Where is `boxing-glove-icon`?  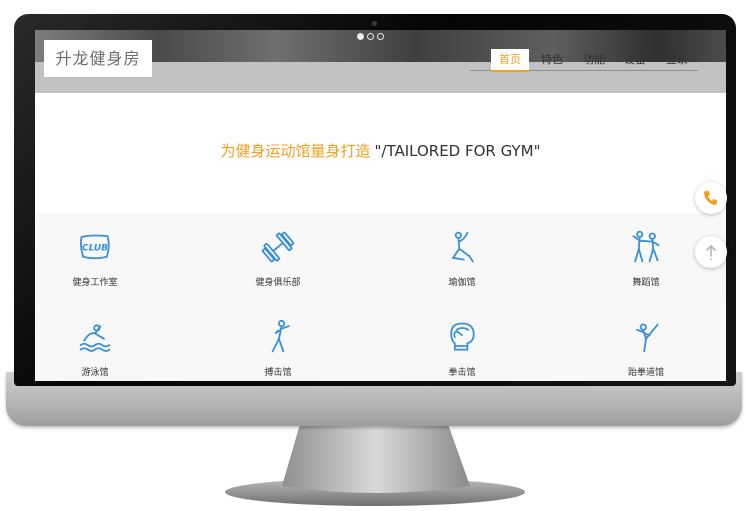 boxing-glove-icon is located at coordinates (462, 336).